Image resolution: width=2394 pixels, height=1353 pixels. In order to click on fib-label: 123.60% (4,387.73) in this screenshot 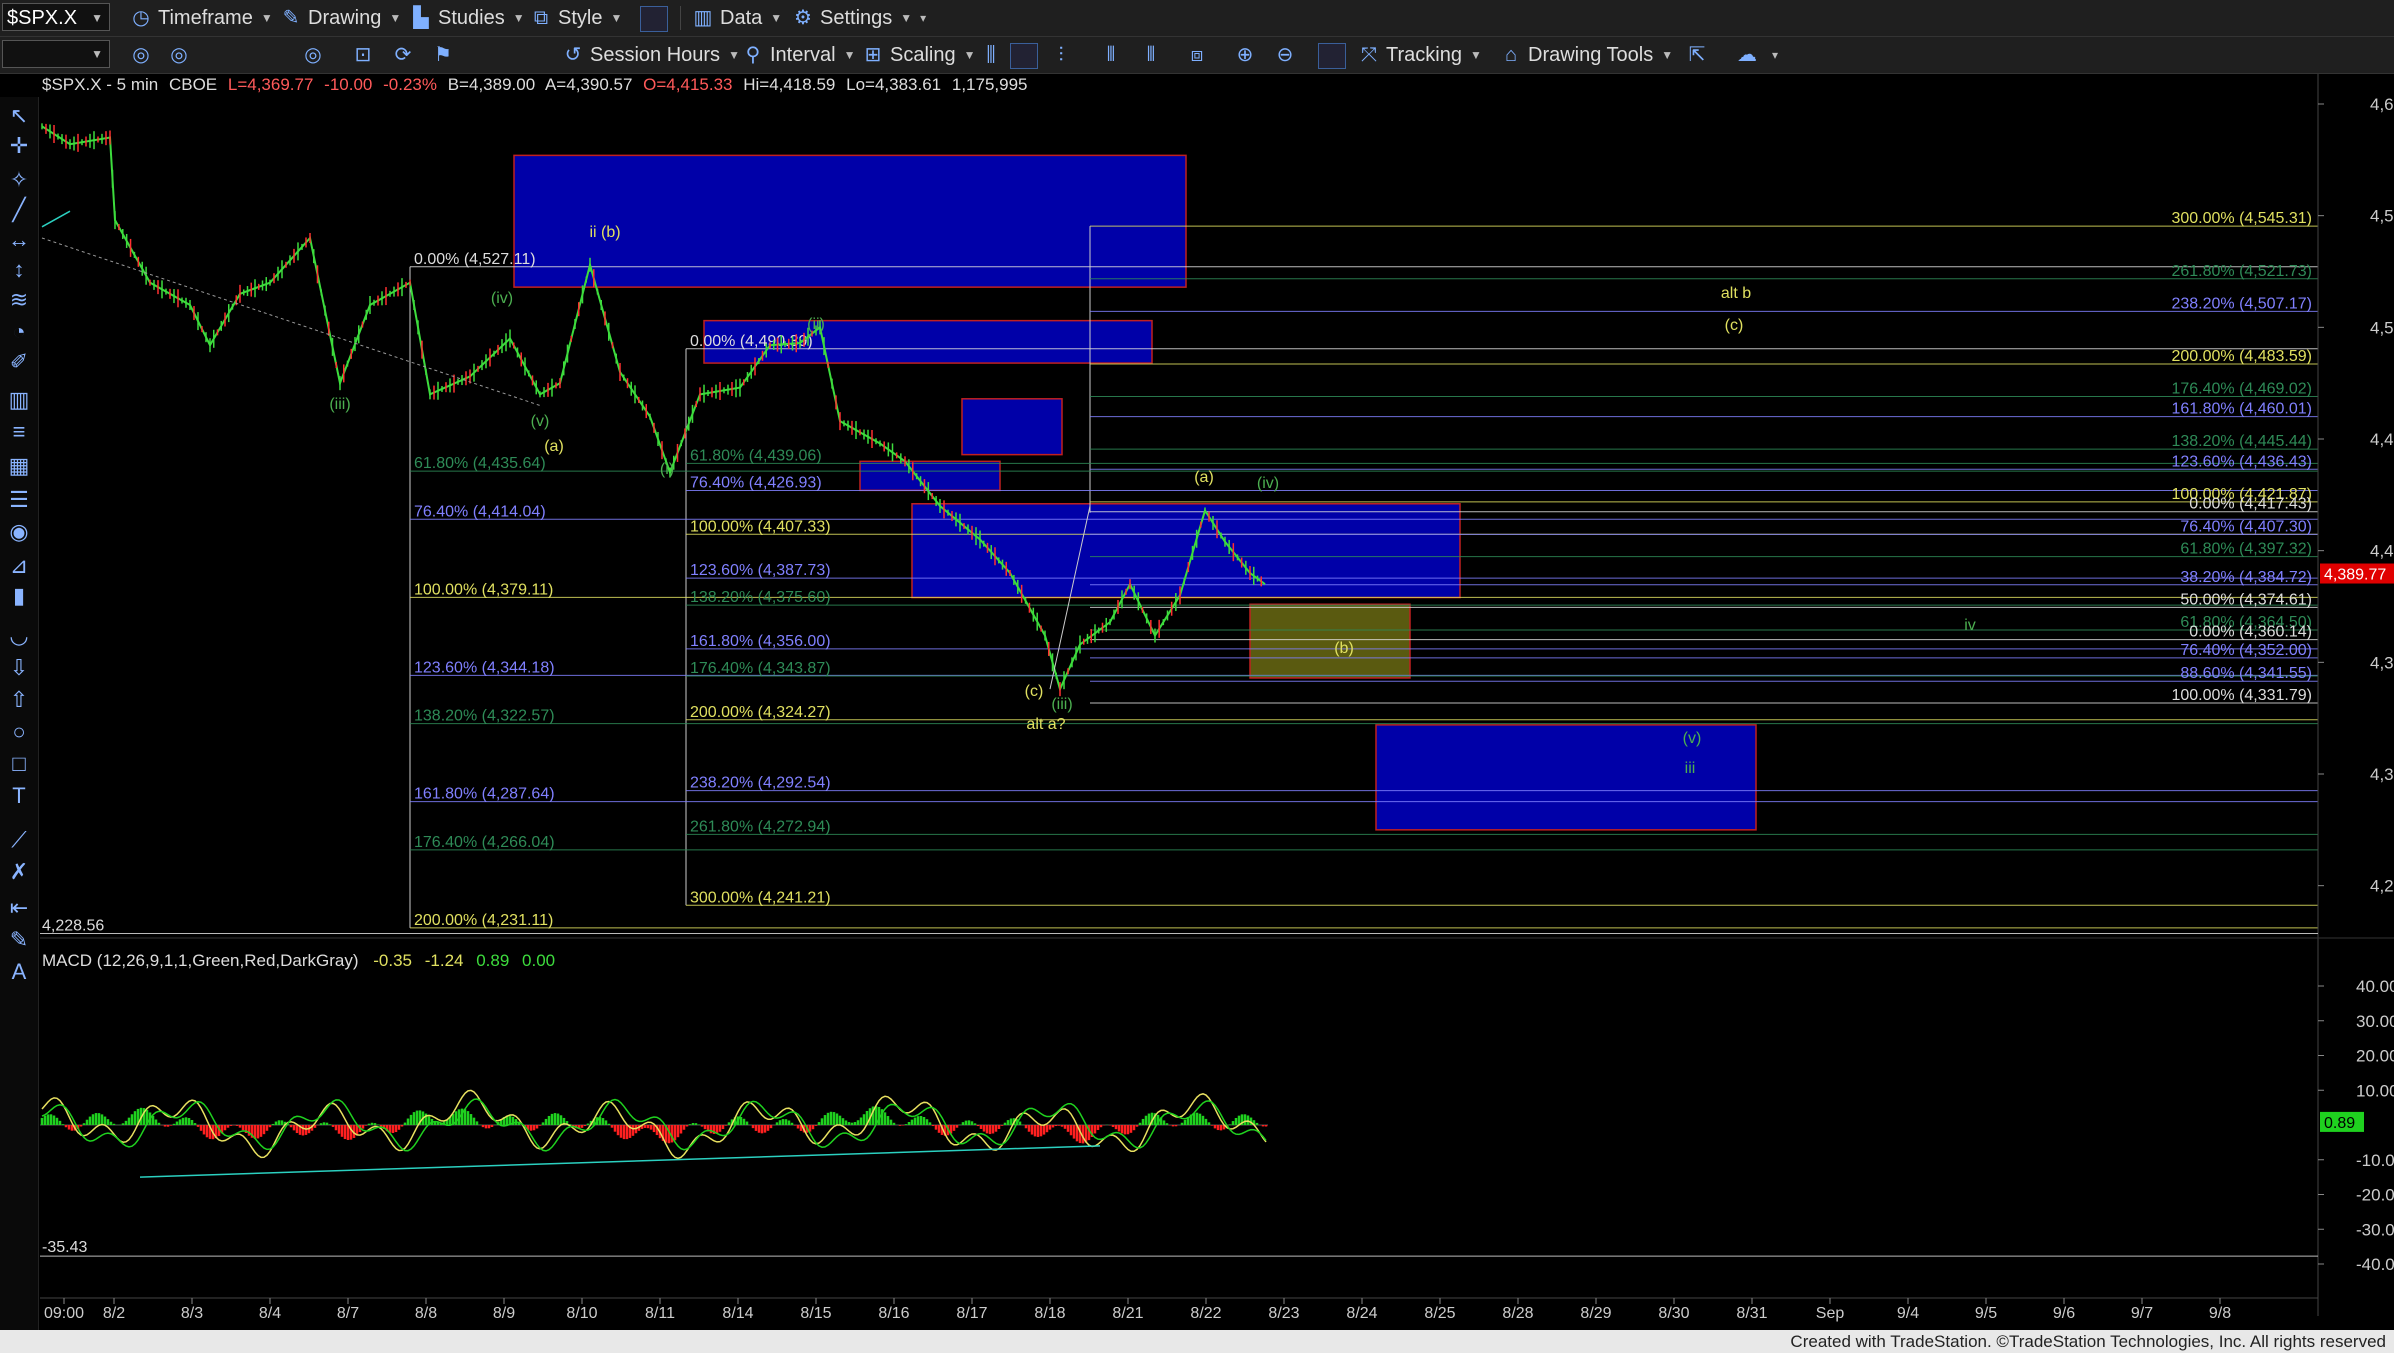, I will do `click(760, 570)`.